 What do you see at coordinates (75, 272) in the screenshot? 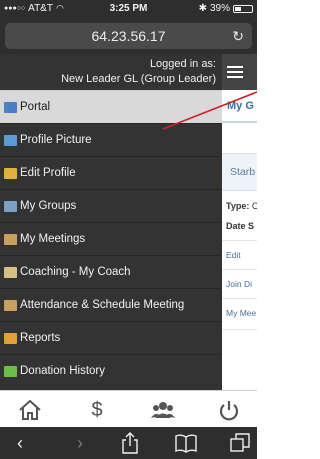
I see `menu-item-label: Coaching - My Coach` at bounding box center [75, 272].